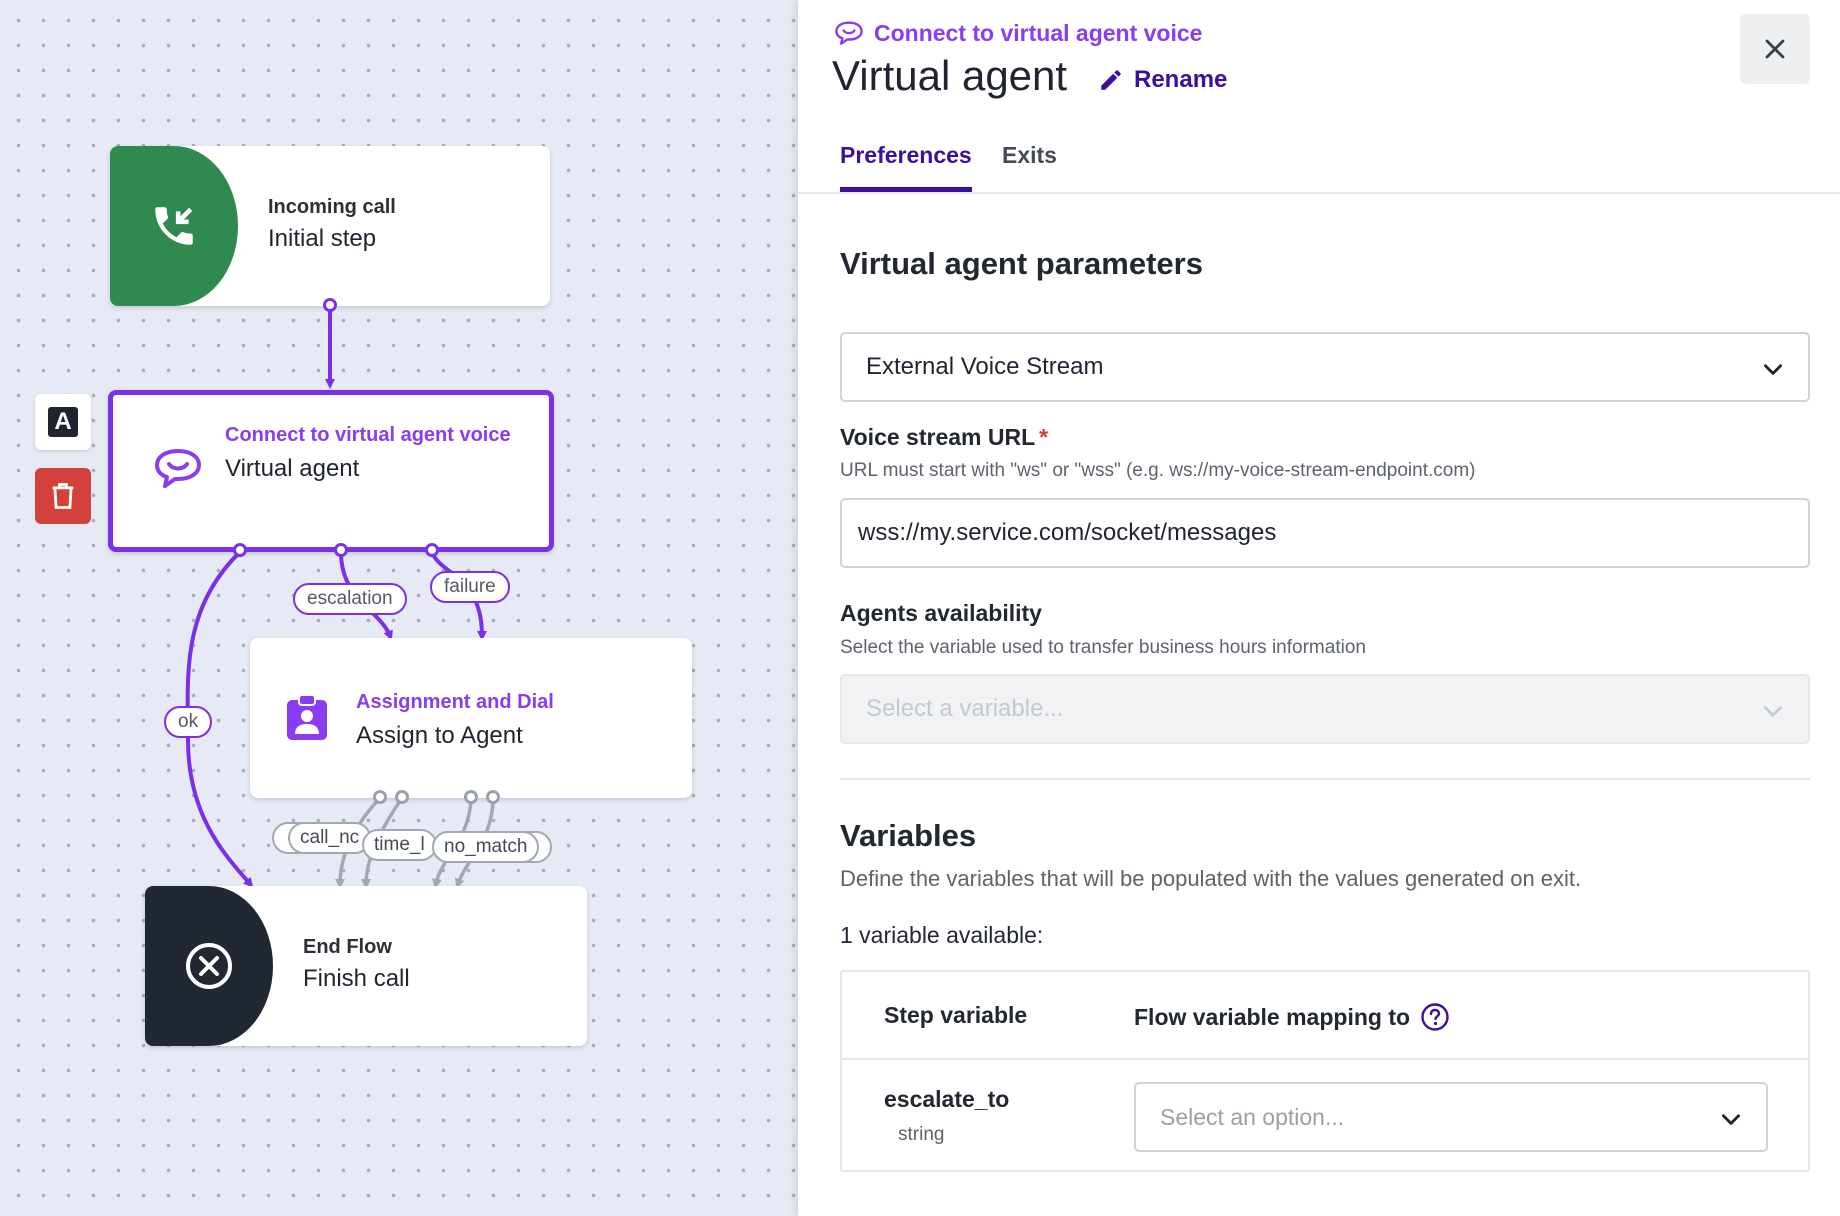  Describe the element at coordinates (921, 1134) in the screenshot. I see `variable-type: string` at that location.